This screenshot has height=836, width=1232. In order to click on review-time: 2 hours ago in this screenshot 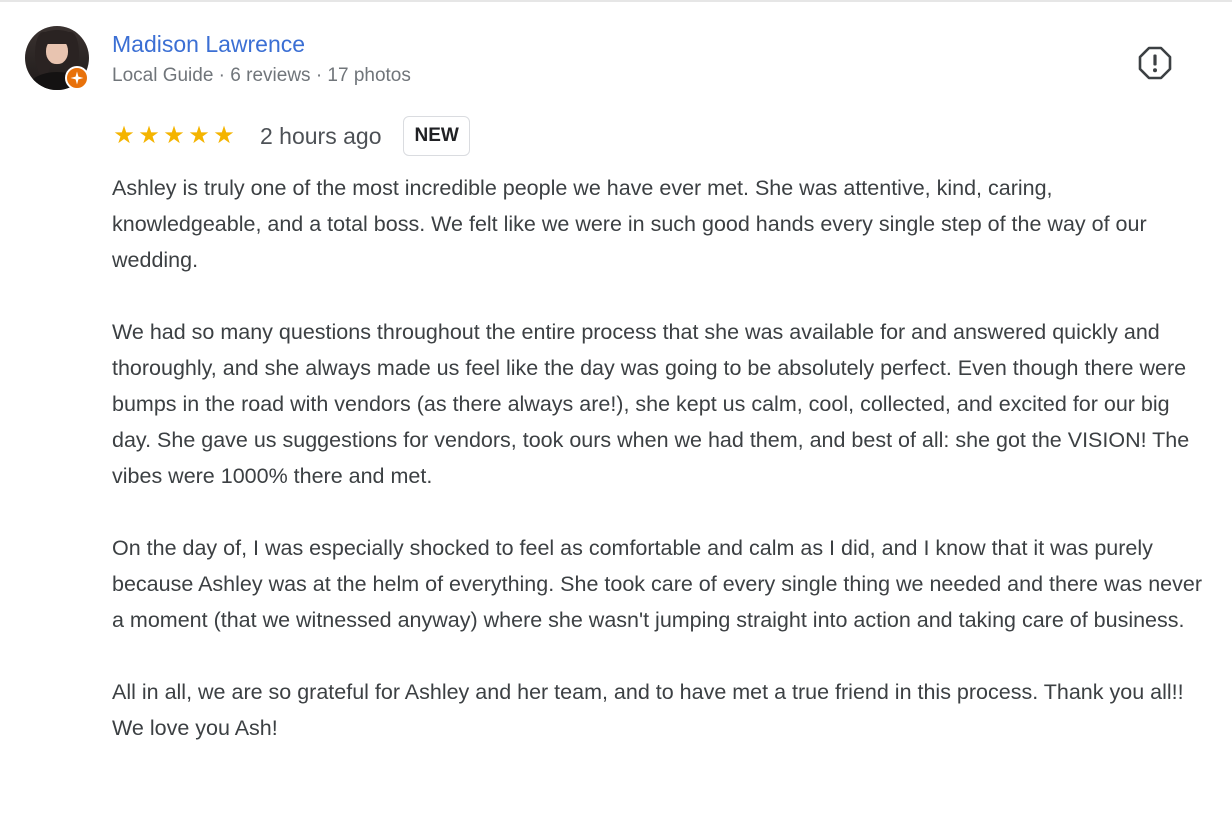, I will do `click(321, 135)`.